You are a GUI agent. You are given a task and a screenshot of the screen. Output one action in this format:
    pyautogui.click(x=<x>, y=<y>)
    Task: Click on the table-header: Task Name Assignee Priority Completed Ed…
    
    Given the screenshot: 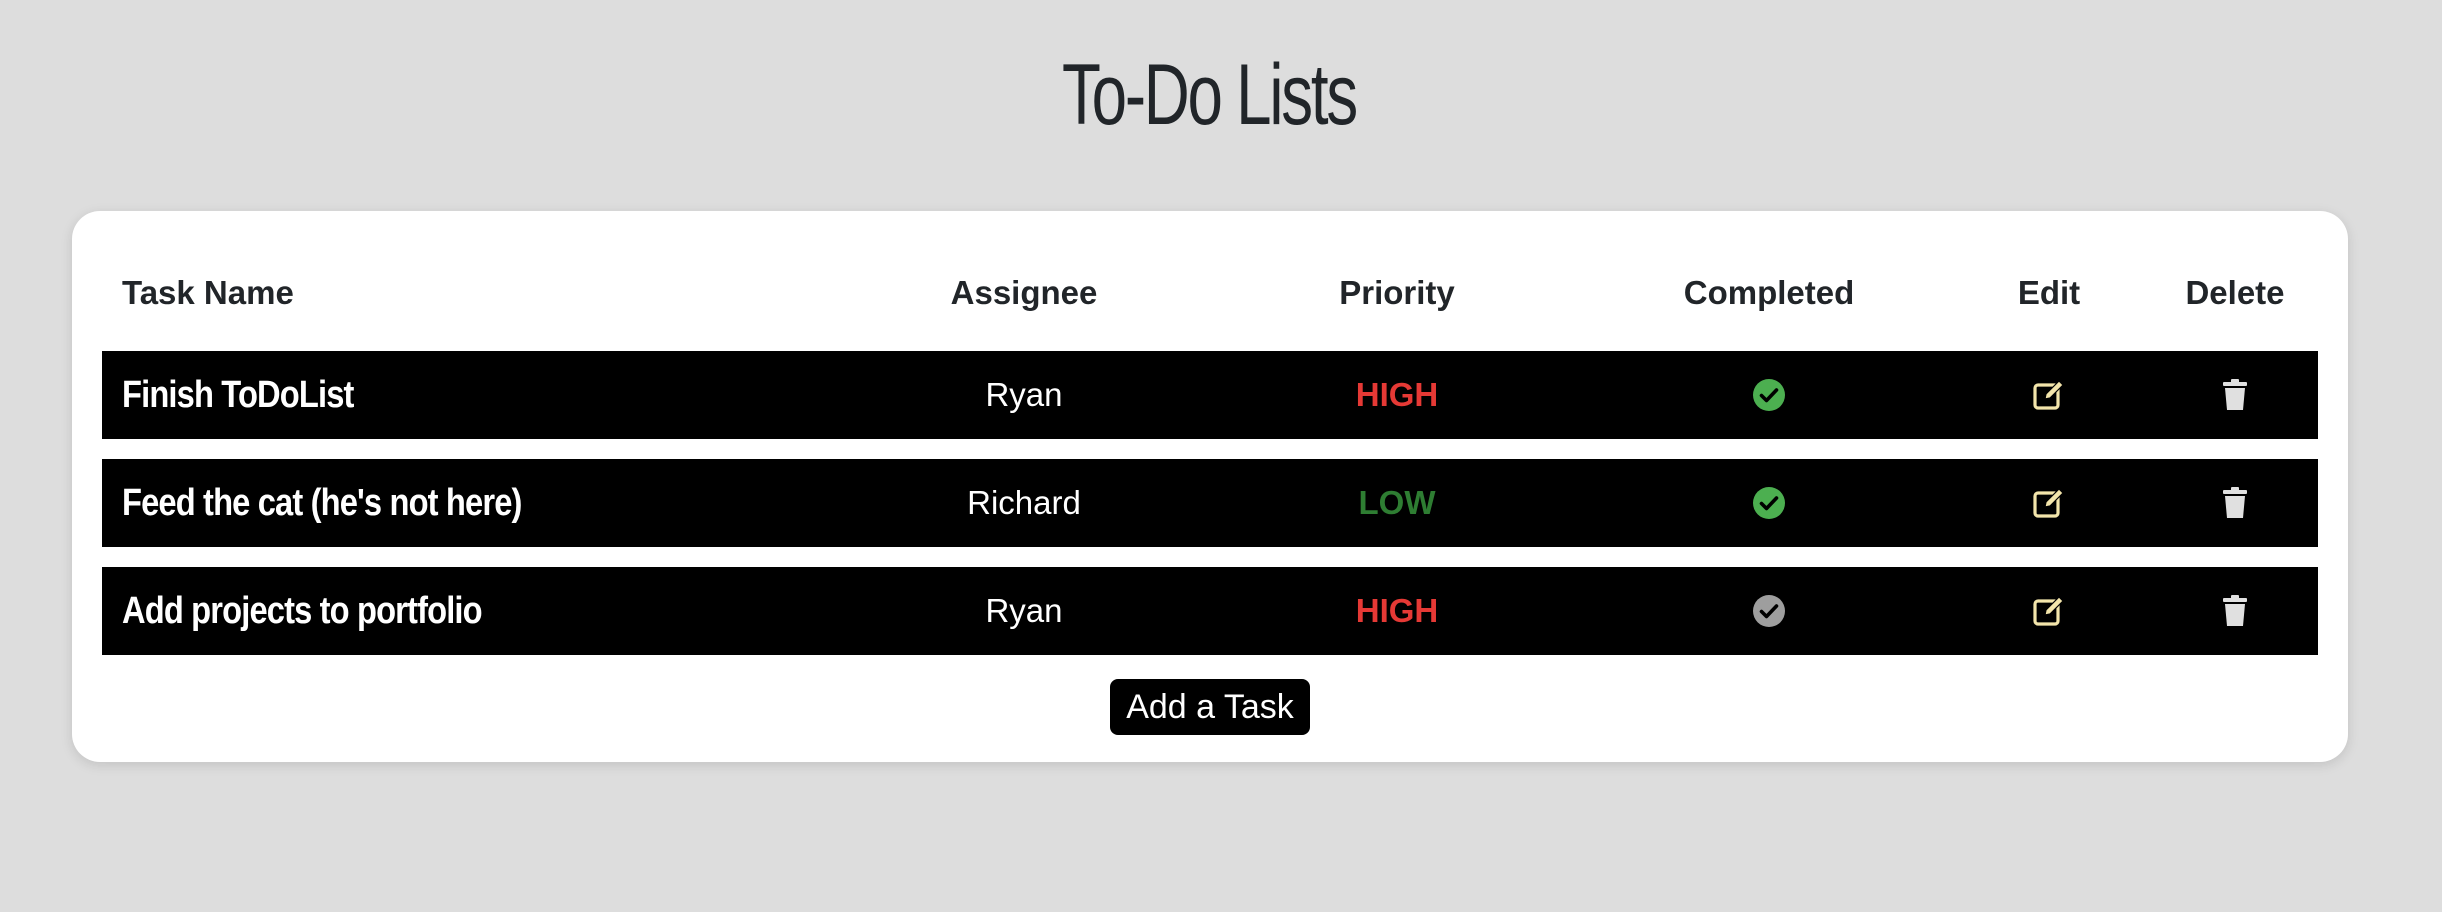 What is the action you would take?
    pyautogui.click(x=1210, y=293)
    